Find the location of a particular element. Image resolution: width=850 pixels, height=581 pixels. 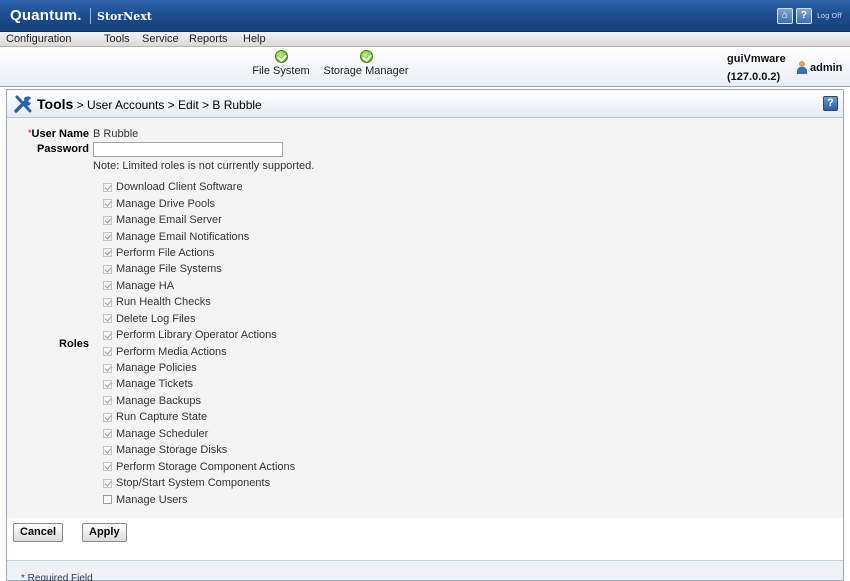

role-label: Run Capture State is located at coordinates (162, 417).